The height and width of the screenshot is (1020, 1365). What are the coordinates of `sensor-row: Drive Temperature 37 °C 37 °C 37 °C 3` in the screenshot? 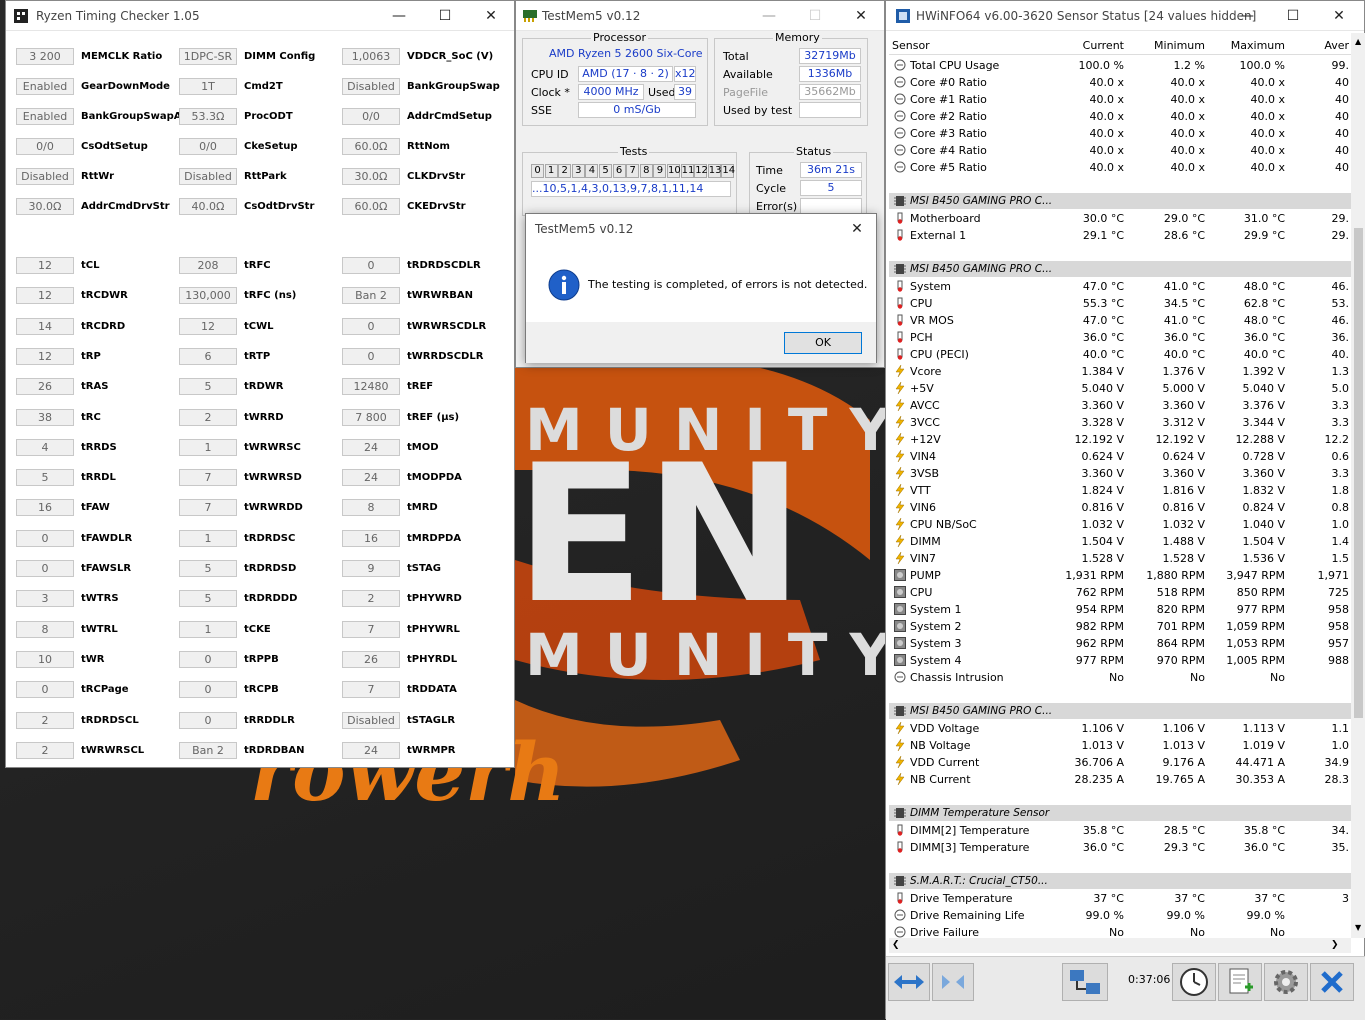 It's located at (1120, 898).